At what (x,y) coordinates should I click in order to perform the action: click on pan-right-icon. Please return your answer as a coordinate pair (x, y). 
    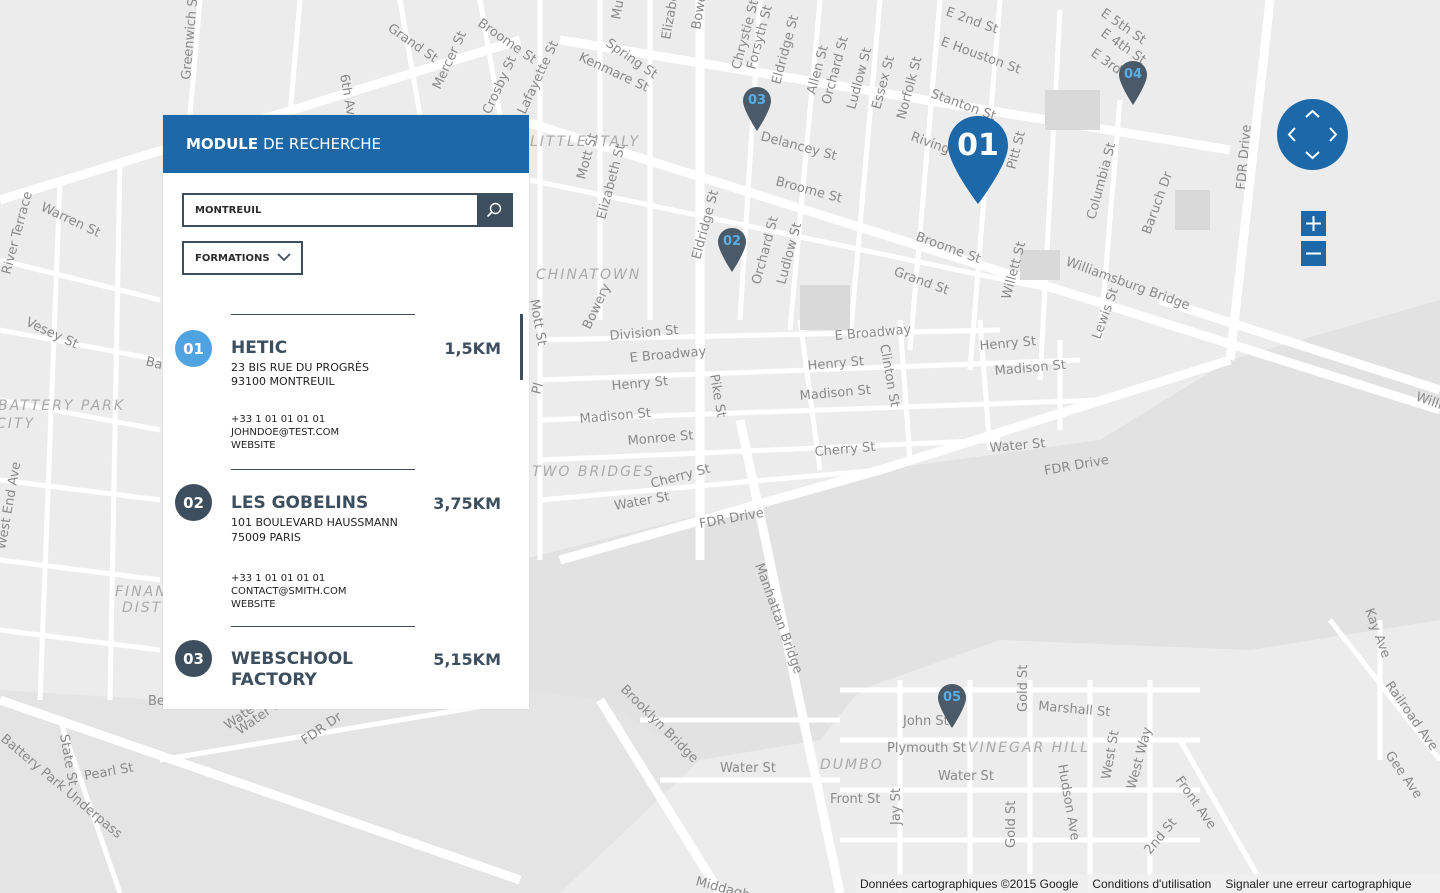
    Looking at the image, I should click on (1333, 134).